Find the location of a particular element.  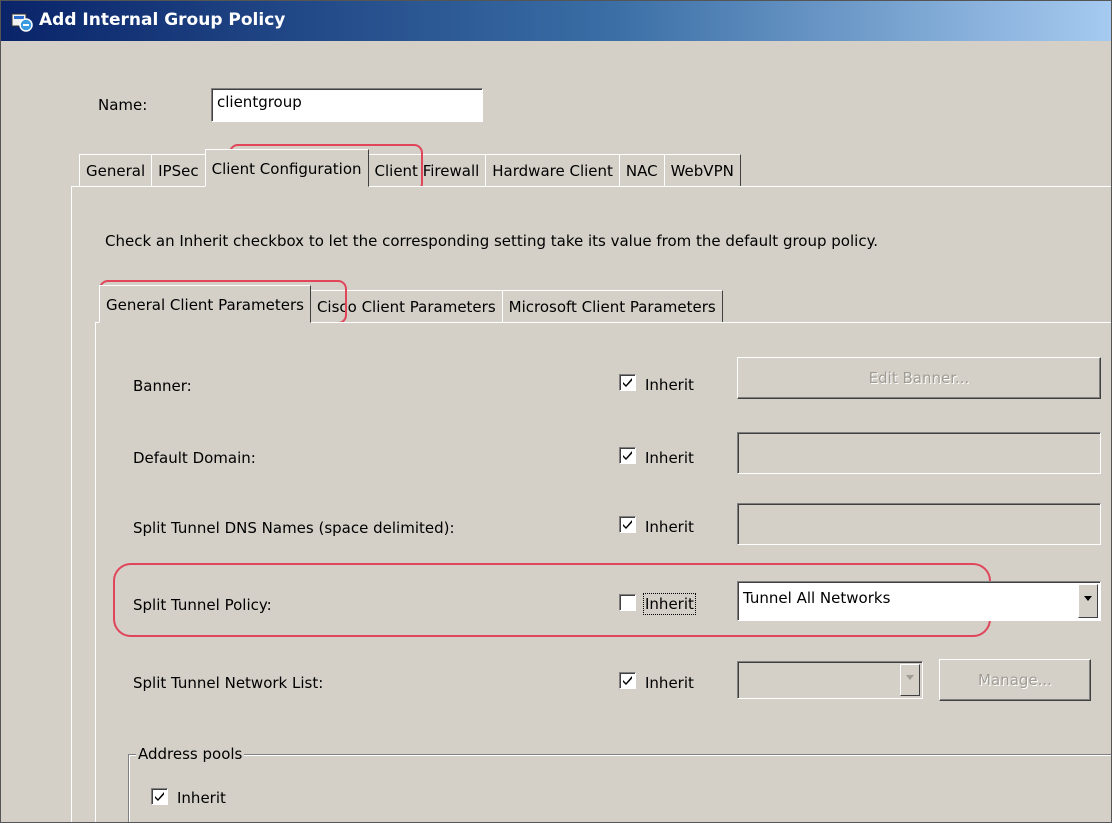

tab-webvpn: WebVPN is located at coordinates (702, 170).